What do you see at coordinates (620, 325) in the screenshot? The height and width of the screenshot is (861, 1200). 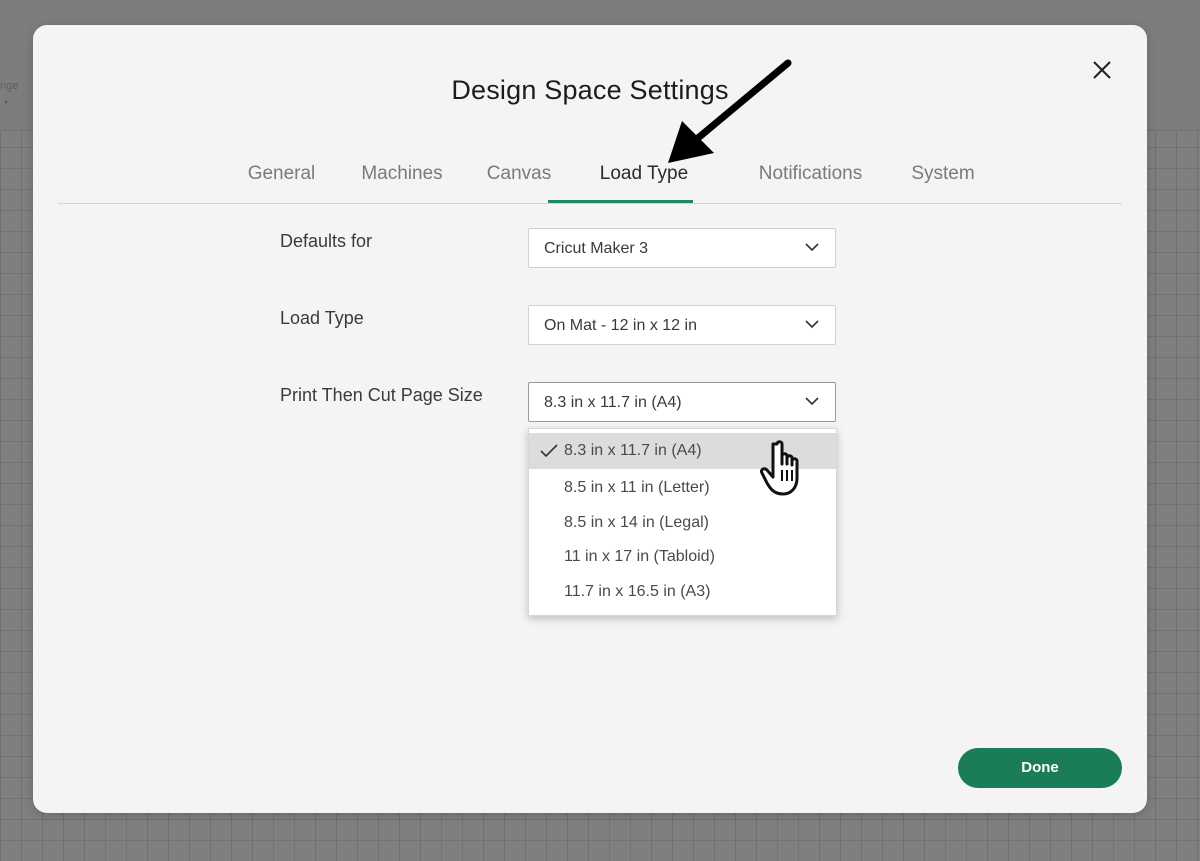 I see `load-type-value: On Mat - 12 in x 12 in` at bounding box center [620, 325].